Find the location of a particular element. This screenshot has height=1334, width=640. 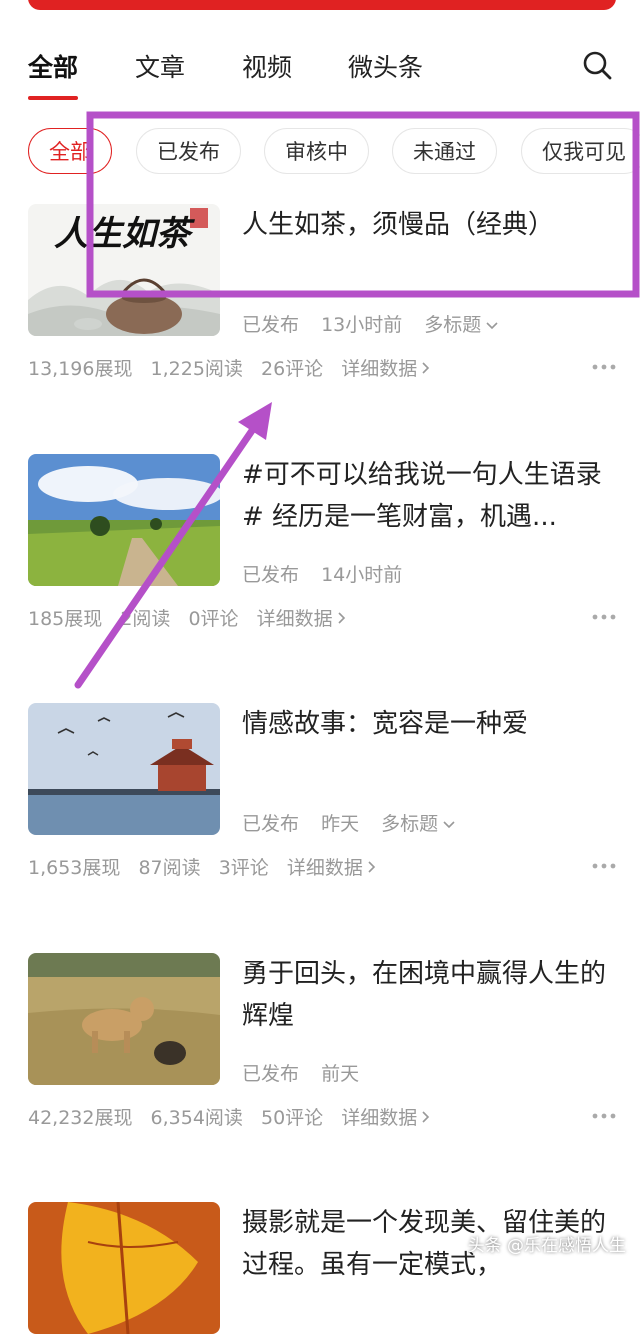

thumbnail-calligraphy: 人生如茶 is located at coordinates (122, 234).